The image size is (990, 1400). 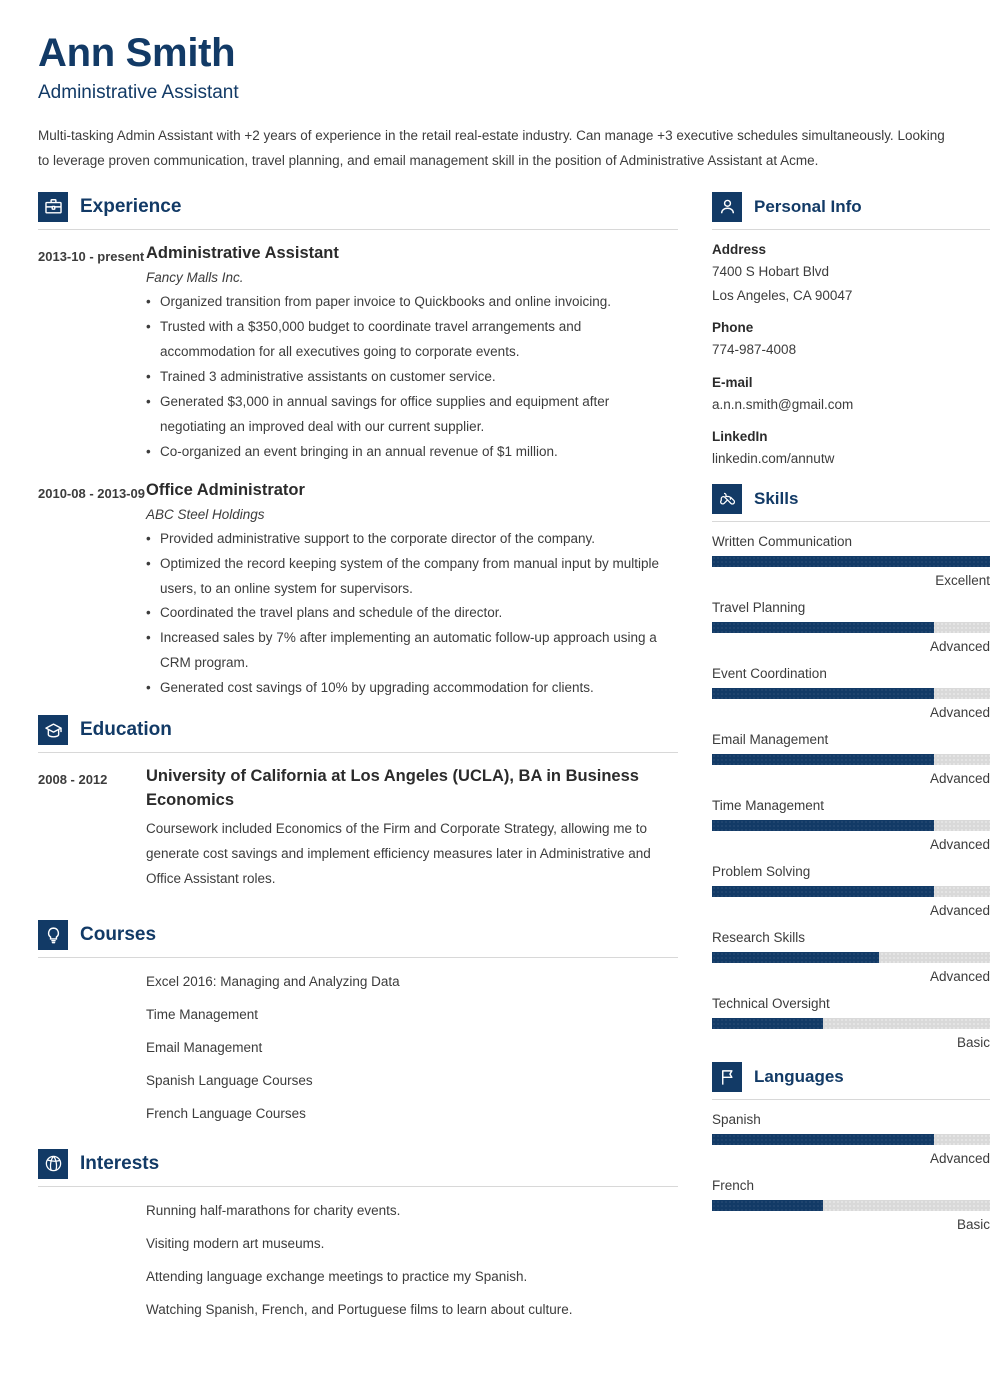 What do you see at coordinates (851, 405) in the screenshot?
I see `info-value: a.n.n.smith@gmail.com` at bounding box center [851, 405].